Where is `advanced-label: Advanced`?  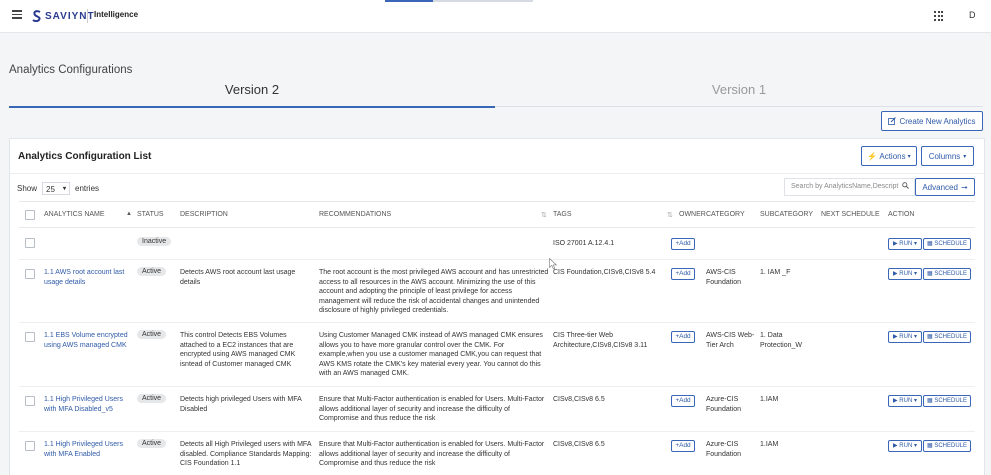
advanced-label: Advanced is located at coordinates (940, 187).